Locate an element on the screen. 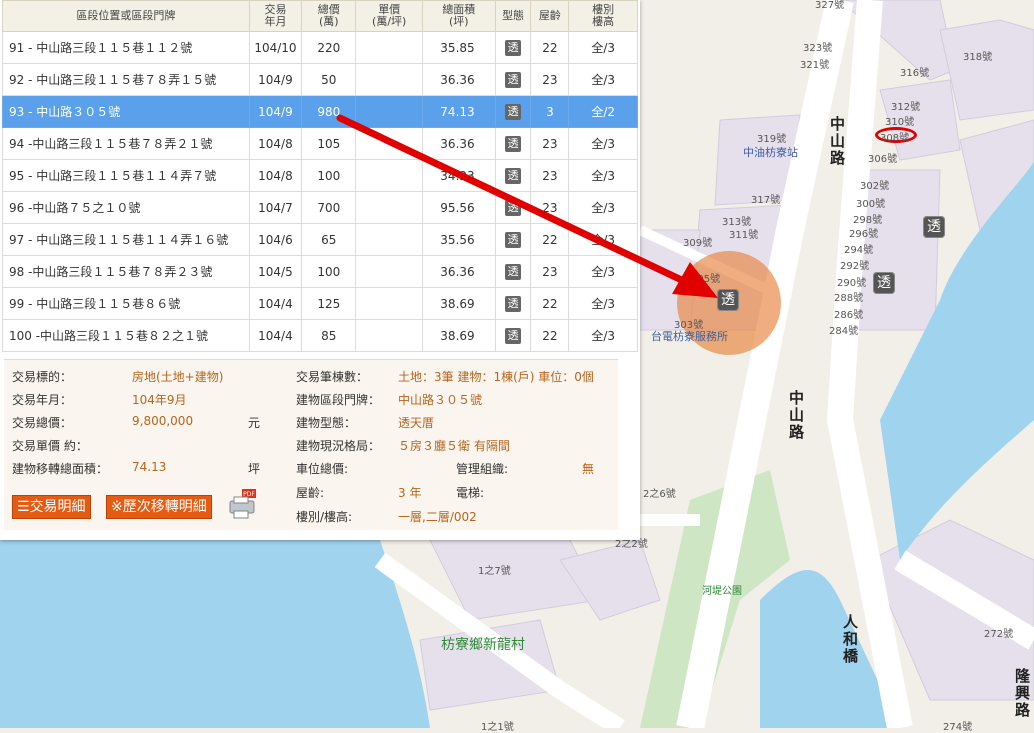 Image resolution: width=1034 pixels, height=733 pixels. map-label: 2之6號 is located at coordinates (659, 494).